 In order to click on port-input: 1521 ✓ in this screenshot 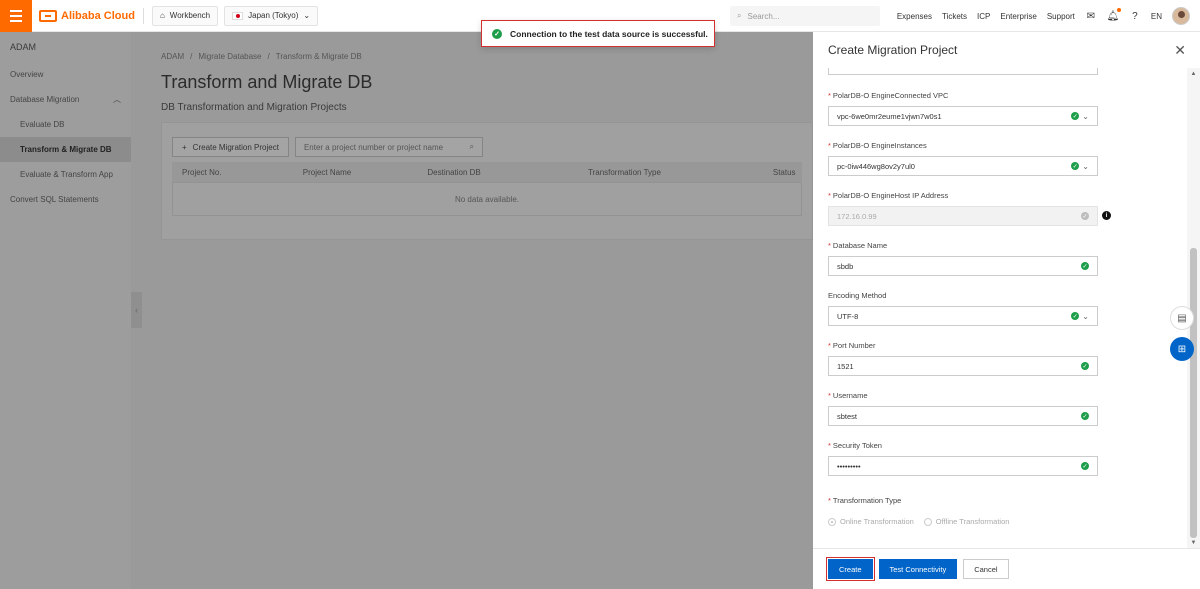, I will do `click(963, 366)`.